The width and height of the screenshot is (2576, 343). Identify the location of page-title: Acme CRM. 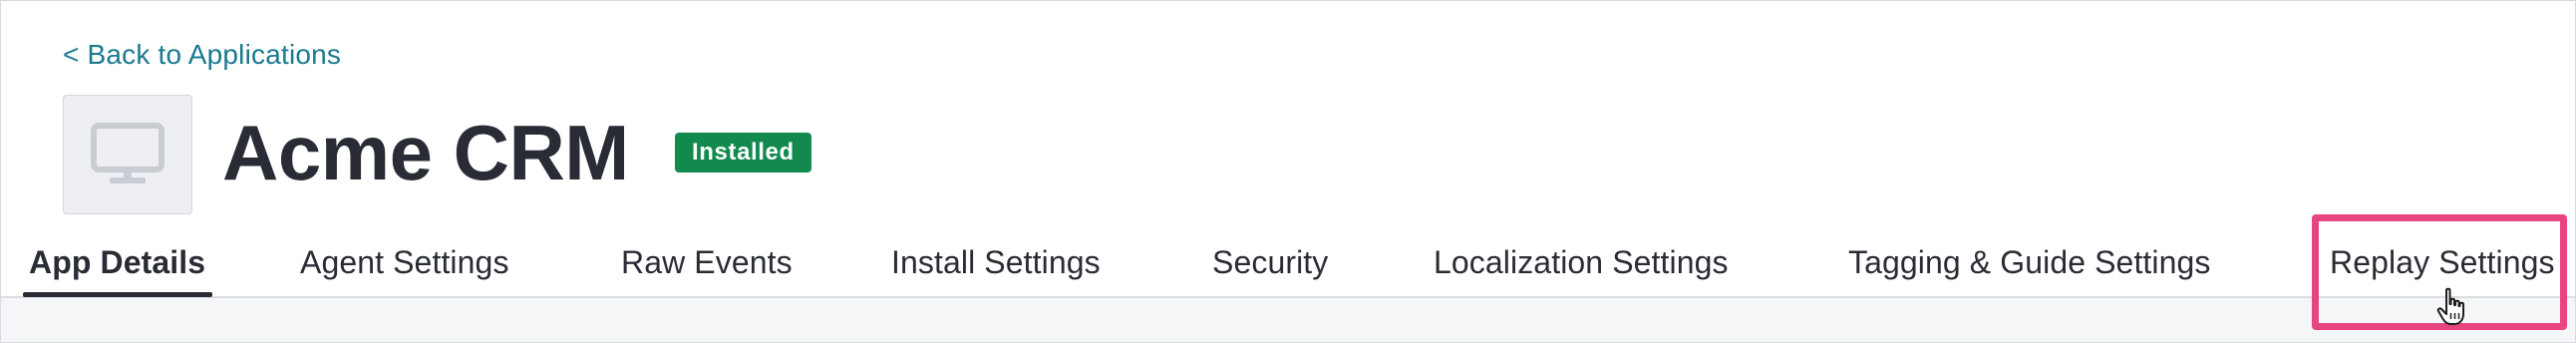
(425, 153).